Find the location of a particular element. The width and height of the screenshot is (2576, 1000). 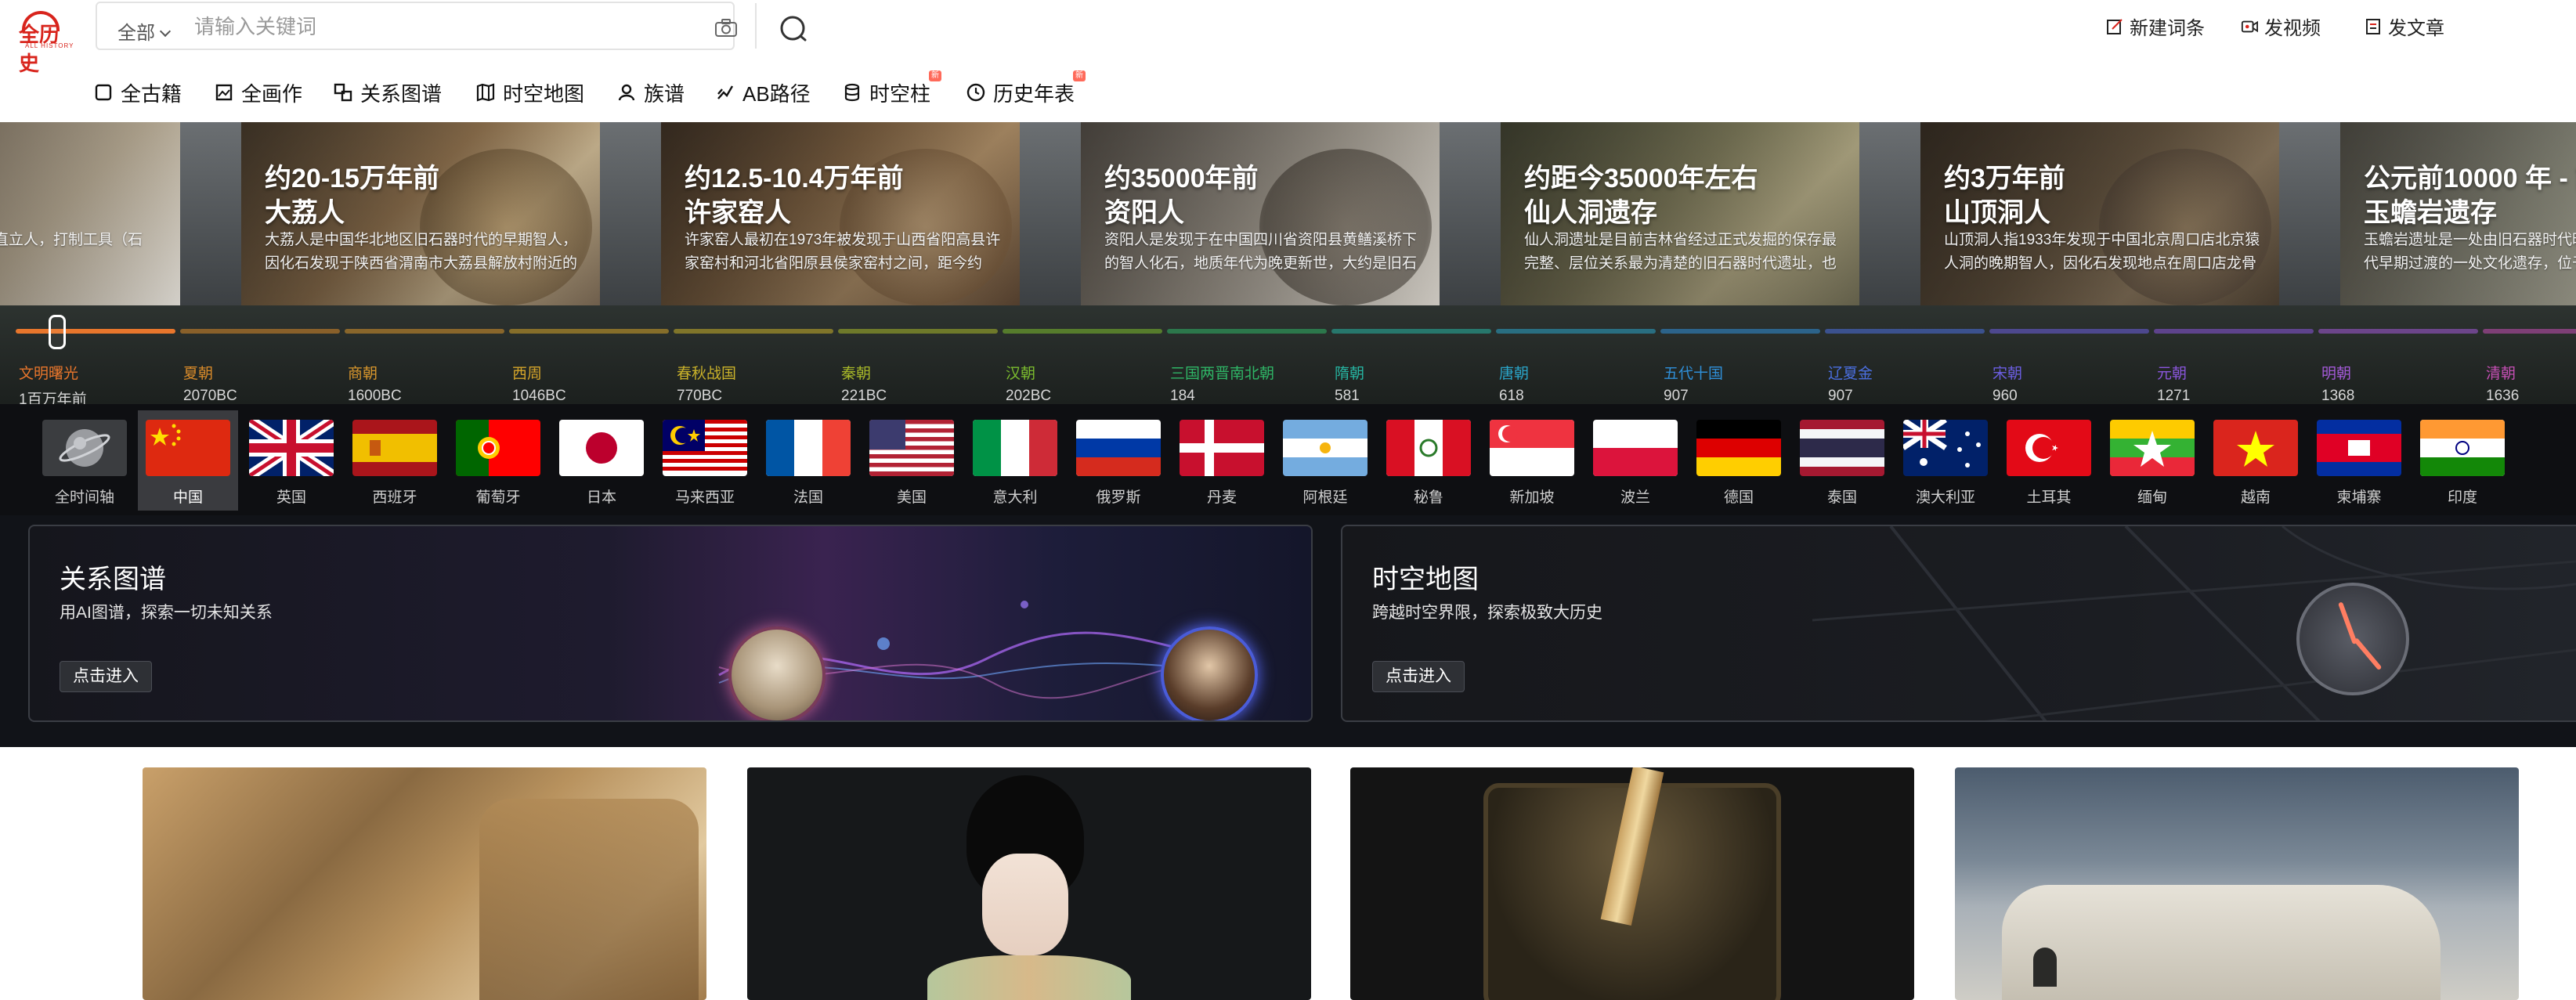

nav-label: 族谱 is located at coordinates (664, 93).